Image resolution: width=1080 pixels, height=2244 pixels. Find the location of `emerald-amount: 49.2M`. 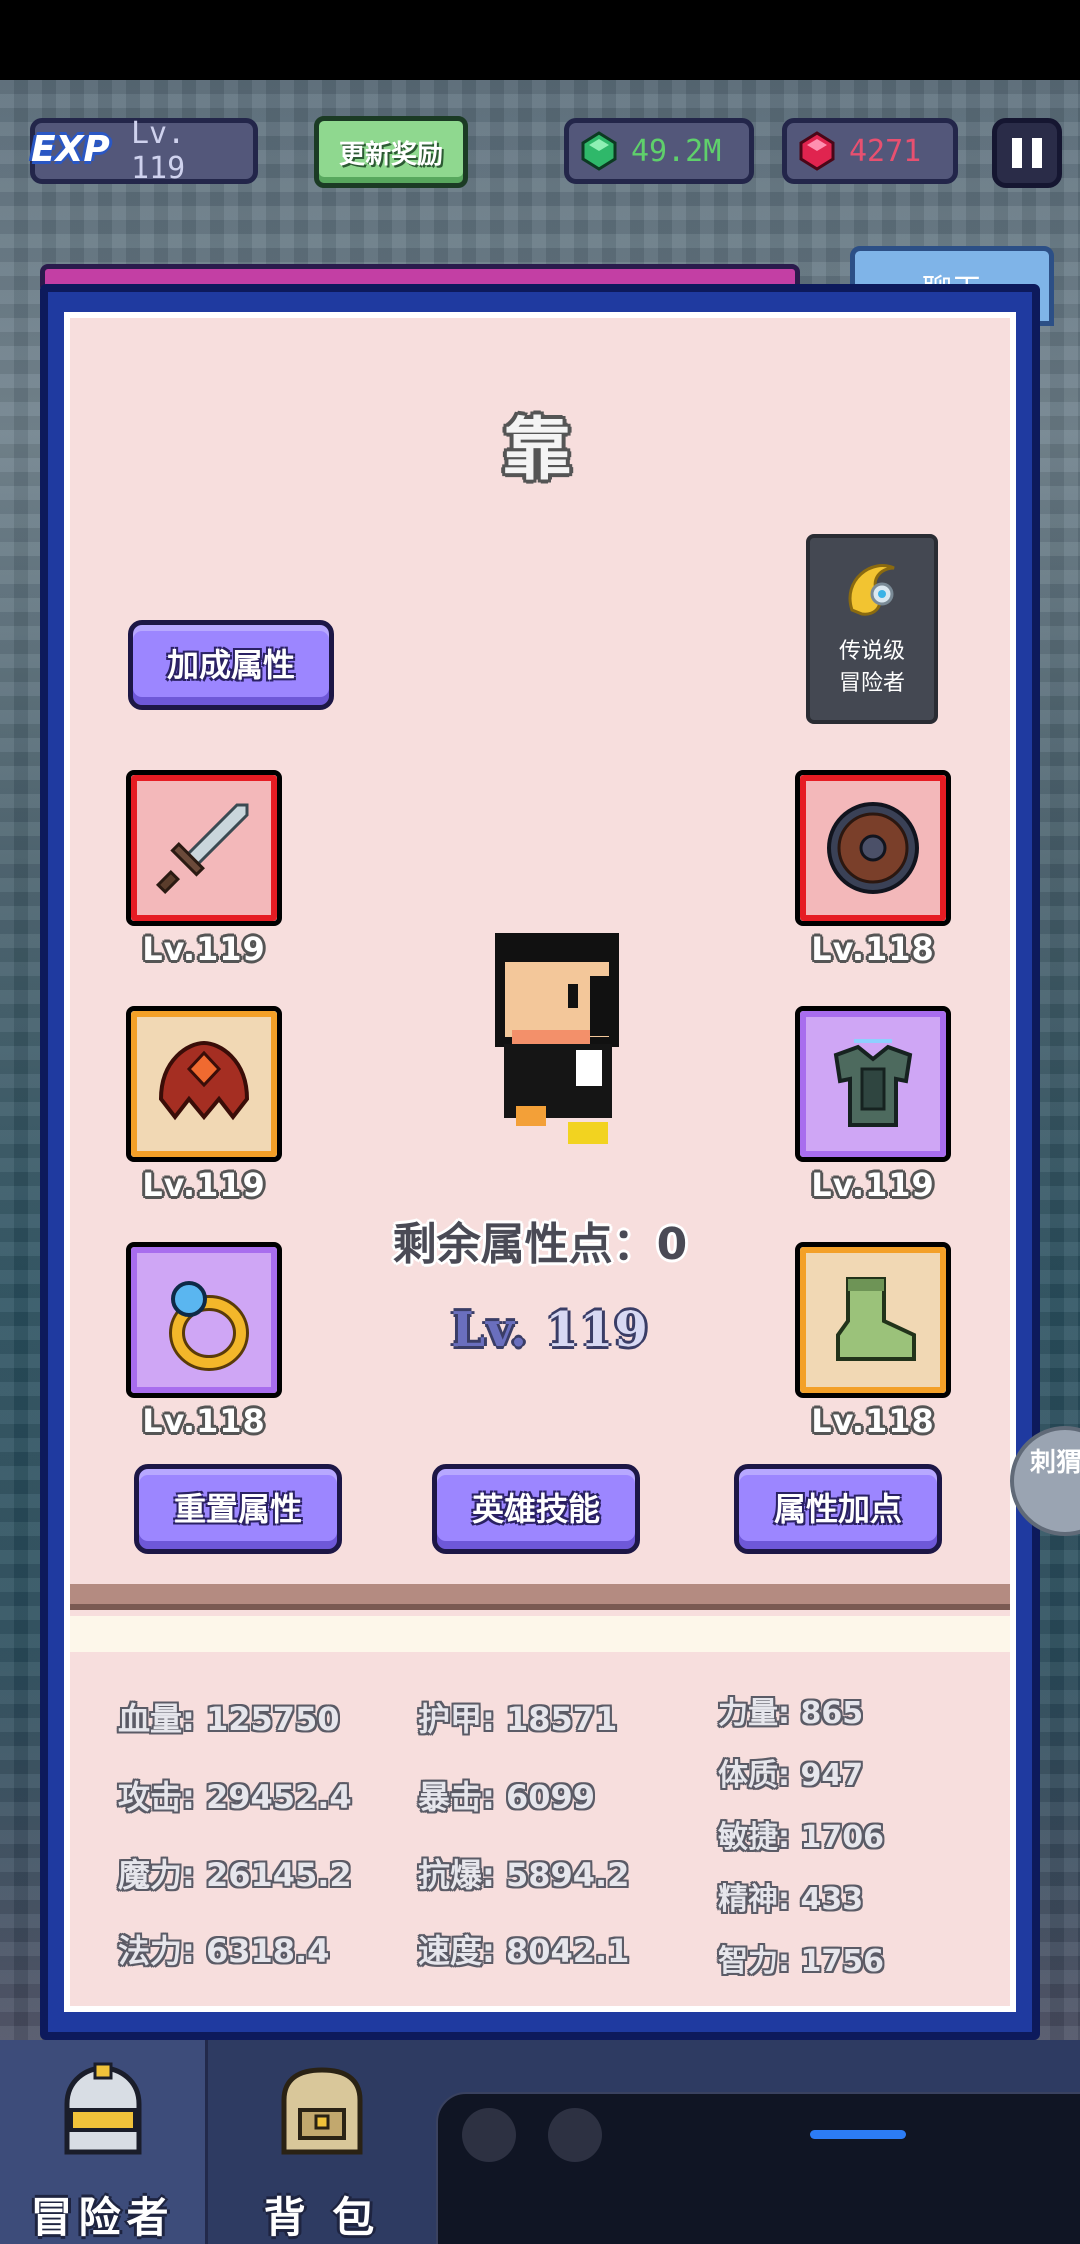

emerald-amount: 49.2M is located at coordinates (676, 151).